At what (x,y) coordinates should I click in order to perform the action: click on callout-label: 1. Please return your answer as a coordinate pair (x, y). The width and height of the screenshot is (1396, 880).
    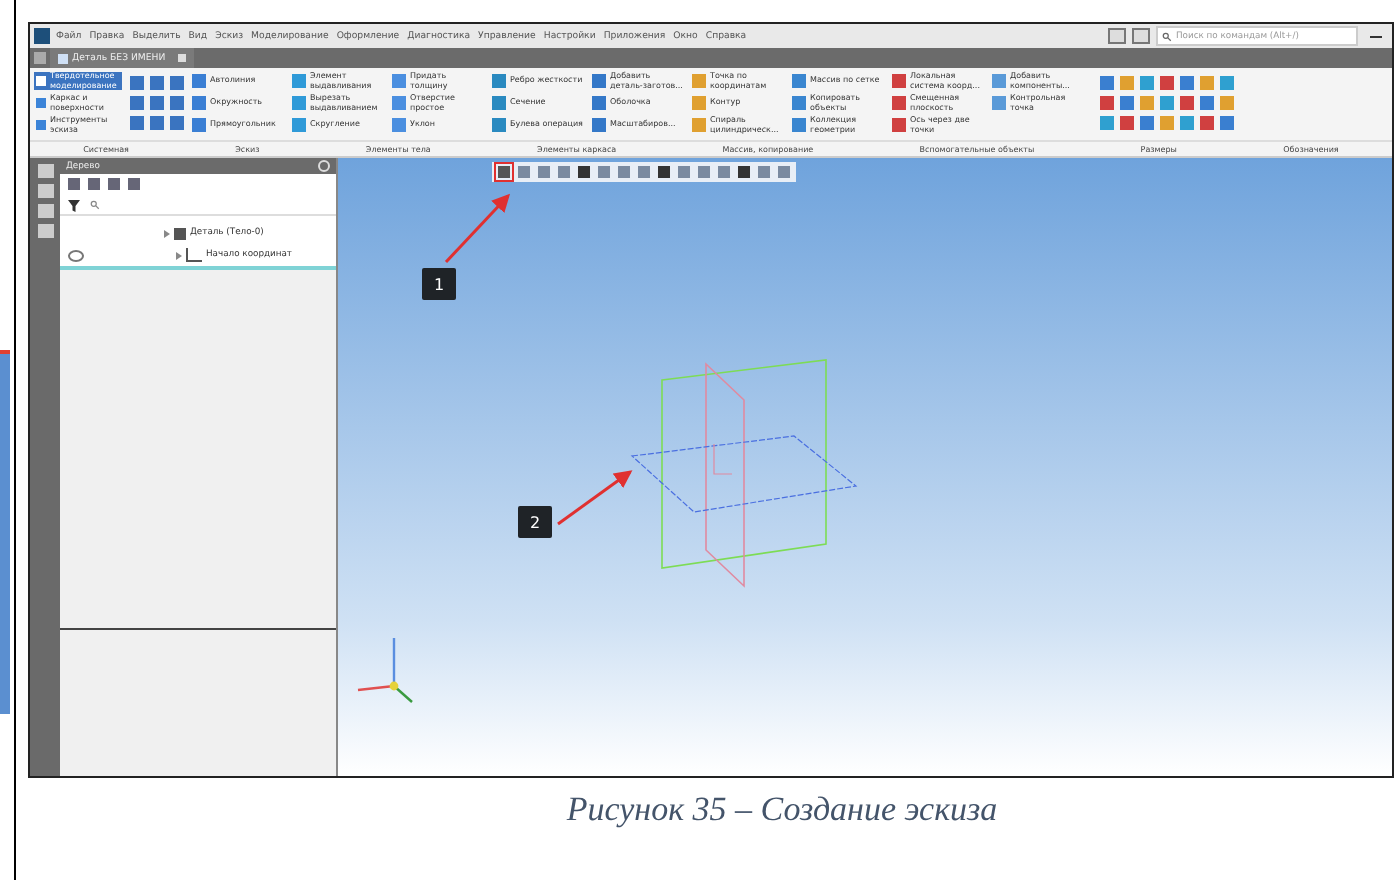
    Looking at the image, I should click on (439, 284).